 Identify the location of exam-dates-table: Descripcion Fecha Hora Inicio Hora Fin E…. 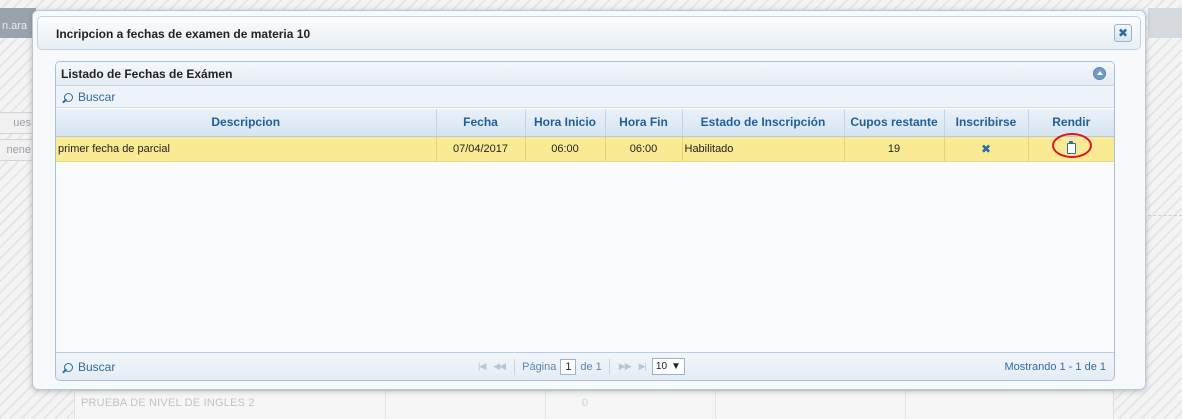
(585, 135).